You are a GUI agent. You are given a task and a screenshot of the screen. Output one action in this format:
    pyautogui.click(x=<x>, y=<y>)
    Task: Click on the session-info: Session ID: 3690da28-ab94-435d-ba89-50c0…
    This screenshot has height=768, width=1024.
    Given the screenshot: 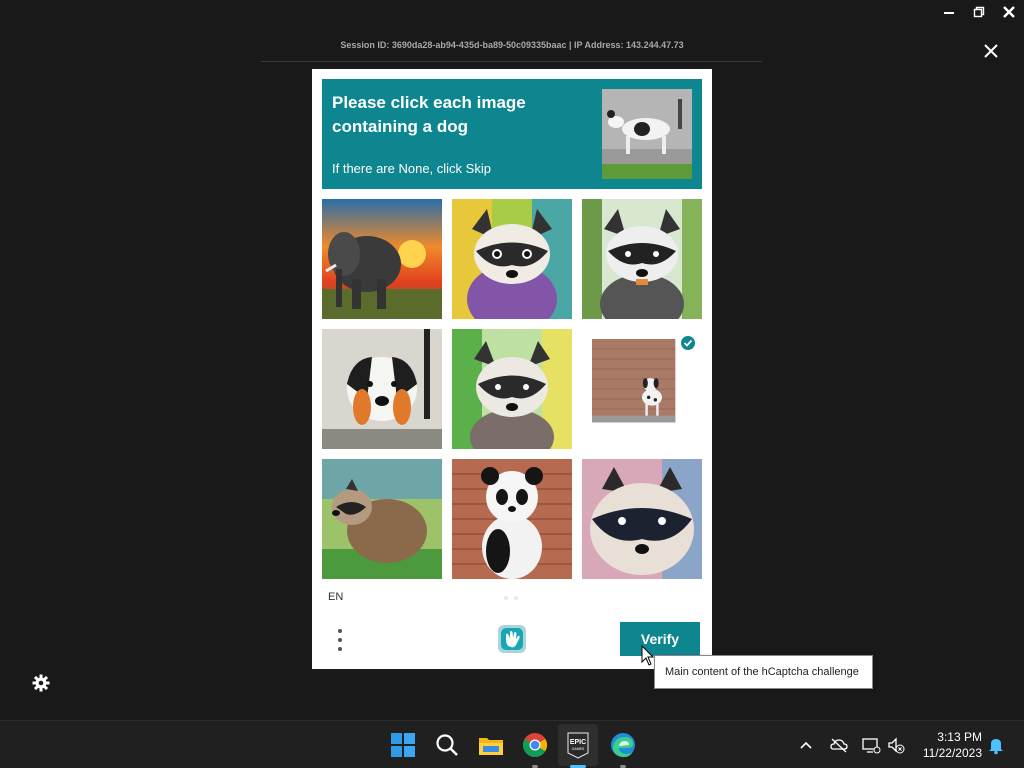 What is the action you would take?
    pyautogui.click(x=512, y=45)
    